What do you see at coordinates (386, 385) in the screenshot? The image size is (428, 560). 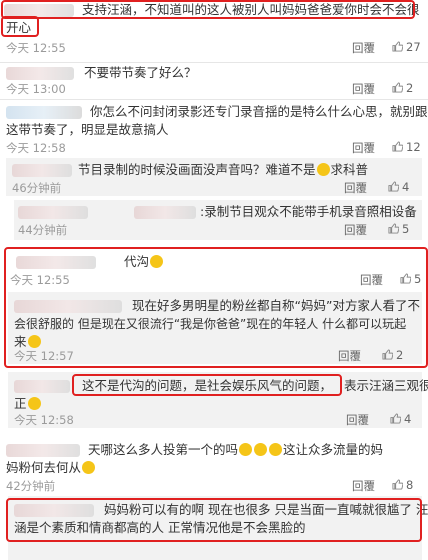 I see `comment-text: 表示汪涵三观很` at bounding box center [386, 385].